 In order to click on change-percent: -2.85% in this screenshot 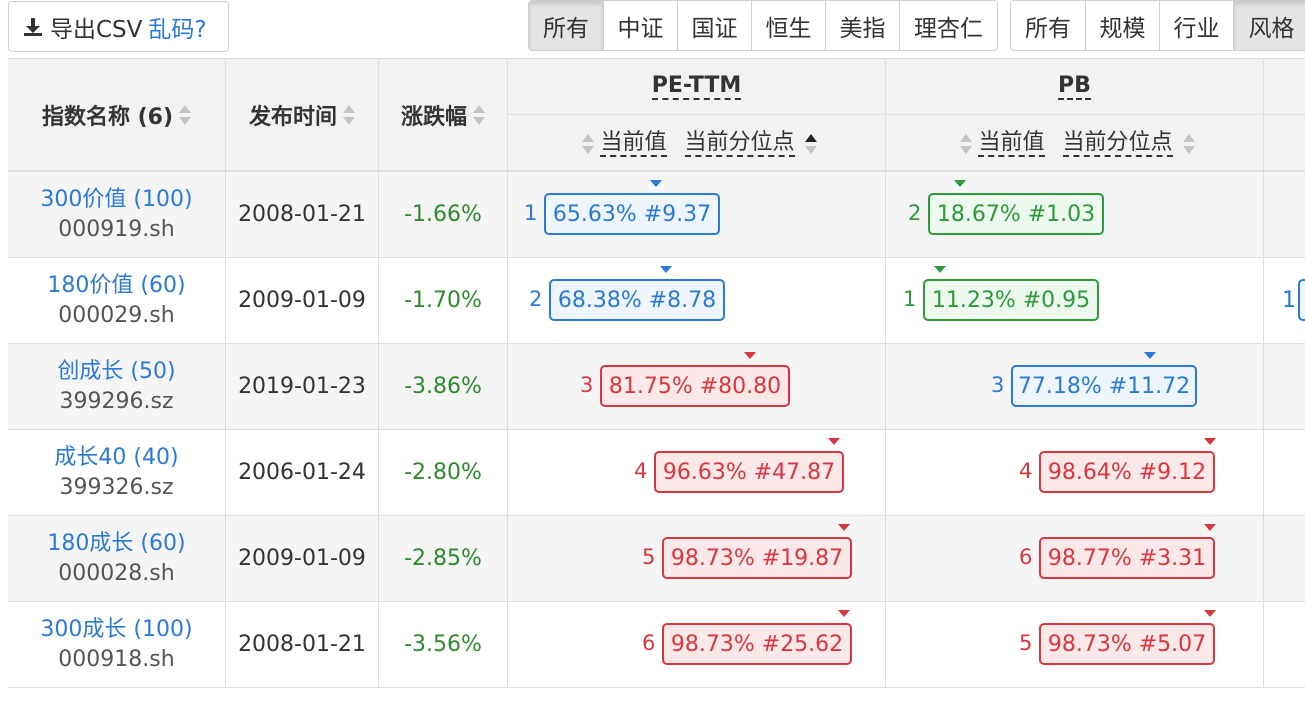, I will do `click(442, 558)`.